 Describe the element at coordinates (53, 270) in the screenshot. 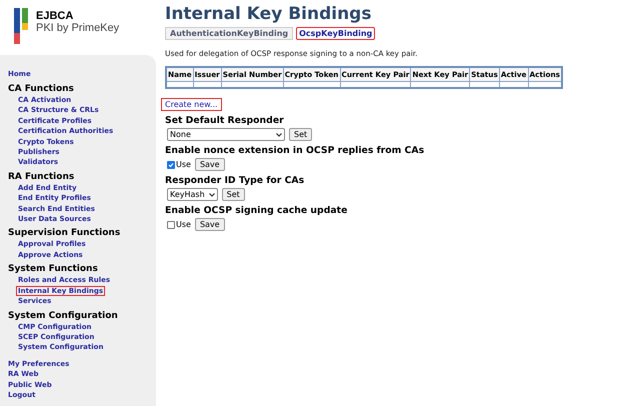

I see `sidebar-heading: System Functions` at that location.